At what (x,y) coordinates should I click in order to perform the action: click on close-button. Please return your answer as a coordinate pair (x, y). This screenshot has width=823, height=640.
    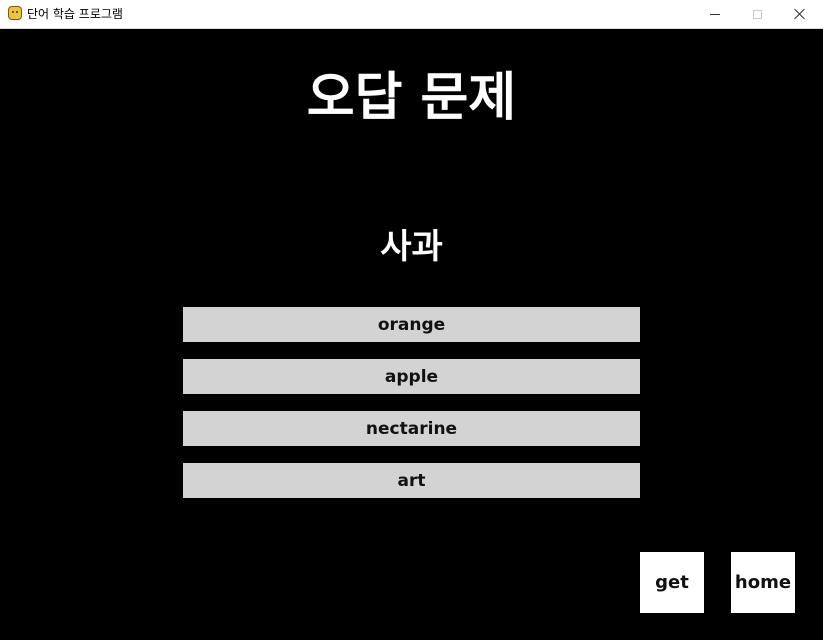
    Looking at the image, I should click on (800, 14).